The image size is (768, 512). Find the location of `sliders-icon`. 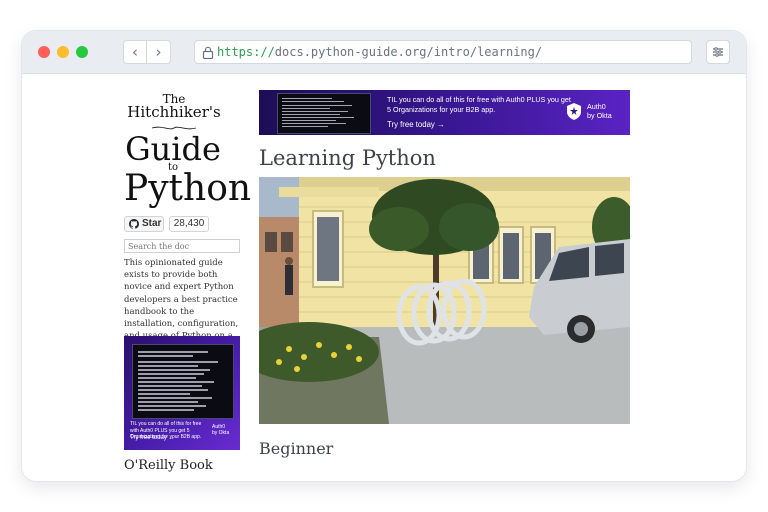

sliders-icon is located at coordinates (718, 52).